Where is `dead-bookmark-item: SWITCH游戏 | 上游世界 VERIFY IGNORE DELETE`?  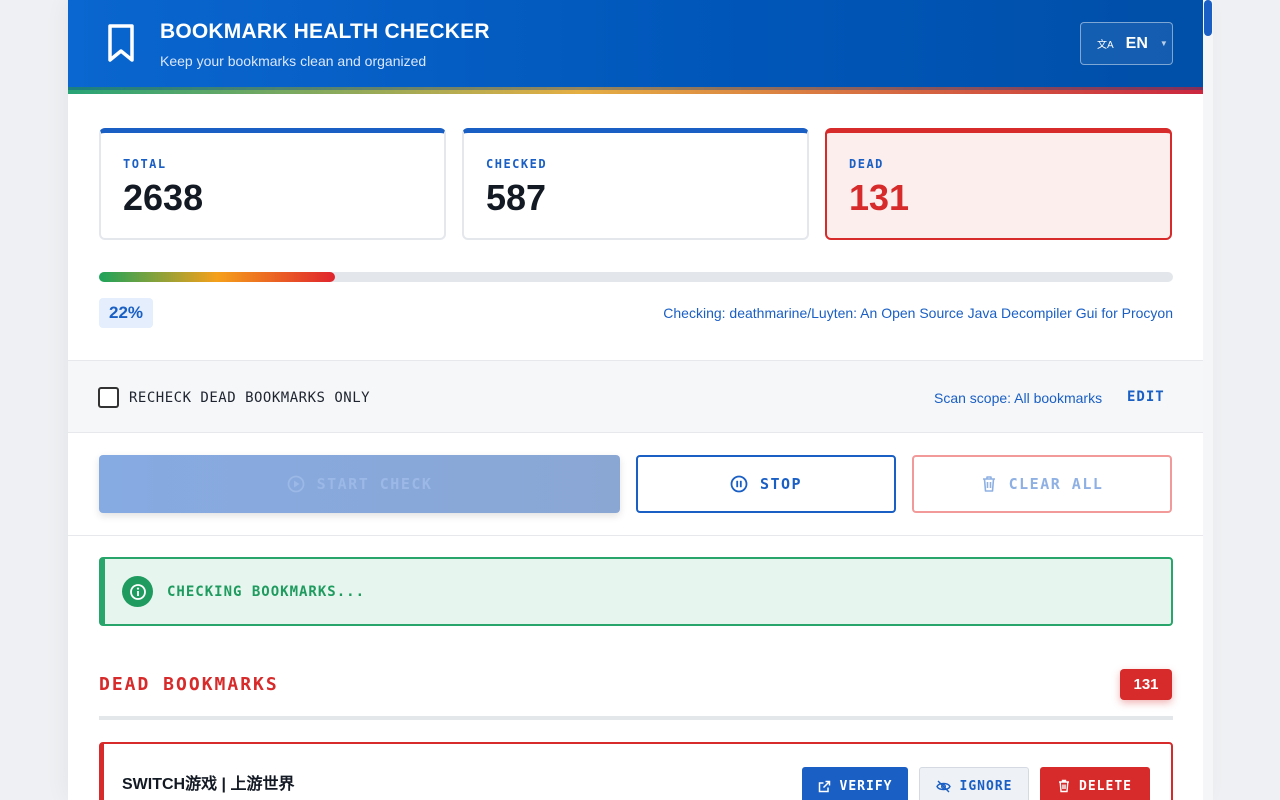 dead-bookmark-item: SWITCH游戏 | 上游世界 VERIFY IGNORE DELETE is located at coordinates (636, 771).